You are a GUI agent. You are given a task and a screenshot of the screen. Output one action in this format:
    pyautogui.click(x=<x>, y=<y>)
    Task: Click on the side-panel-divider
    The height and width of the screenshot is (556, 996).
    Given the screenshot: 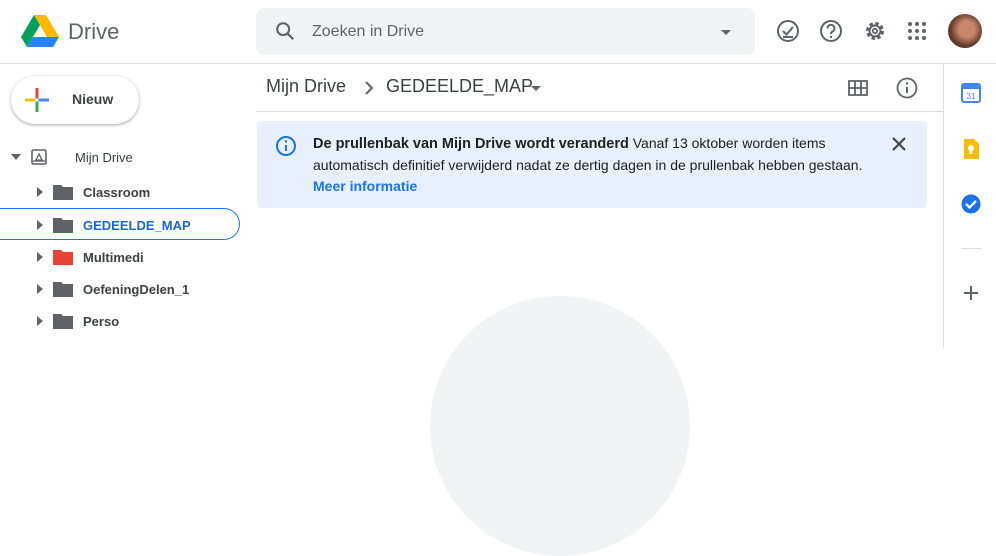 What is the action you would take?
    pyautogui.click(x=971, y=248)
    